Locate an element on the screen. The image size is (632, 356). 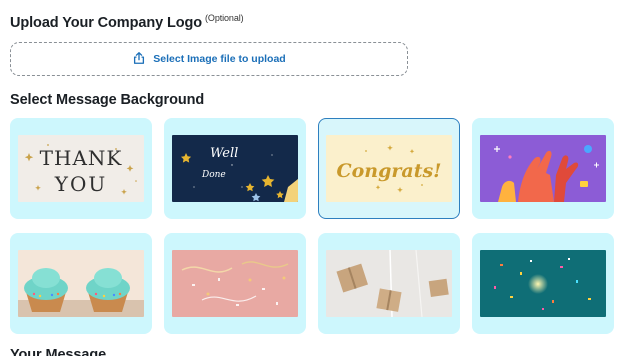
background-option-gift-boxes is located at coordinates (389, 283).